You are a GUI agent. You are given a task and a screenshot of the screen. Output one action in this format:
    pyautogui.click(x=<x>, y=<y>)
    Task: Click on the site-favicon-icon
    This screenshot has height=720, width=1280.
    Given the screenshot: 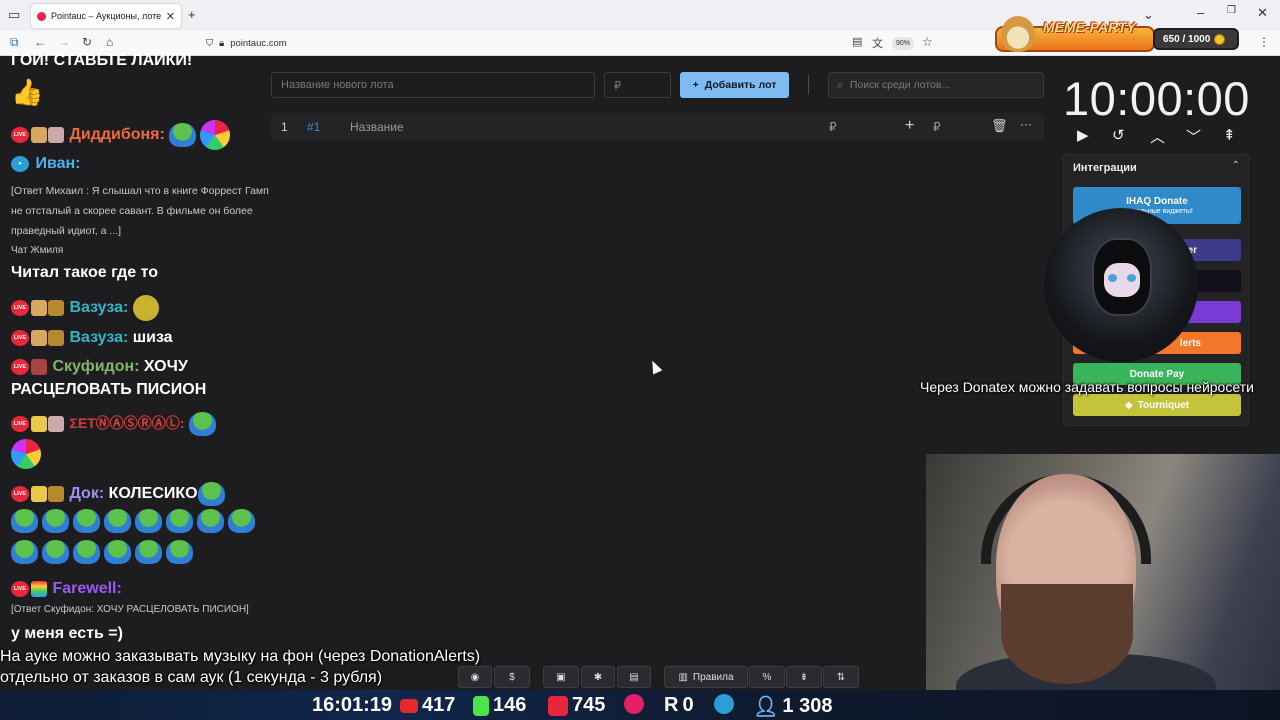 What is the action you would take?
    pyautogui.click(x=41, y=16)
    